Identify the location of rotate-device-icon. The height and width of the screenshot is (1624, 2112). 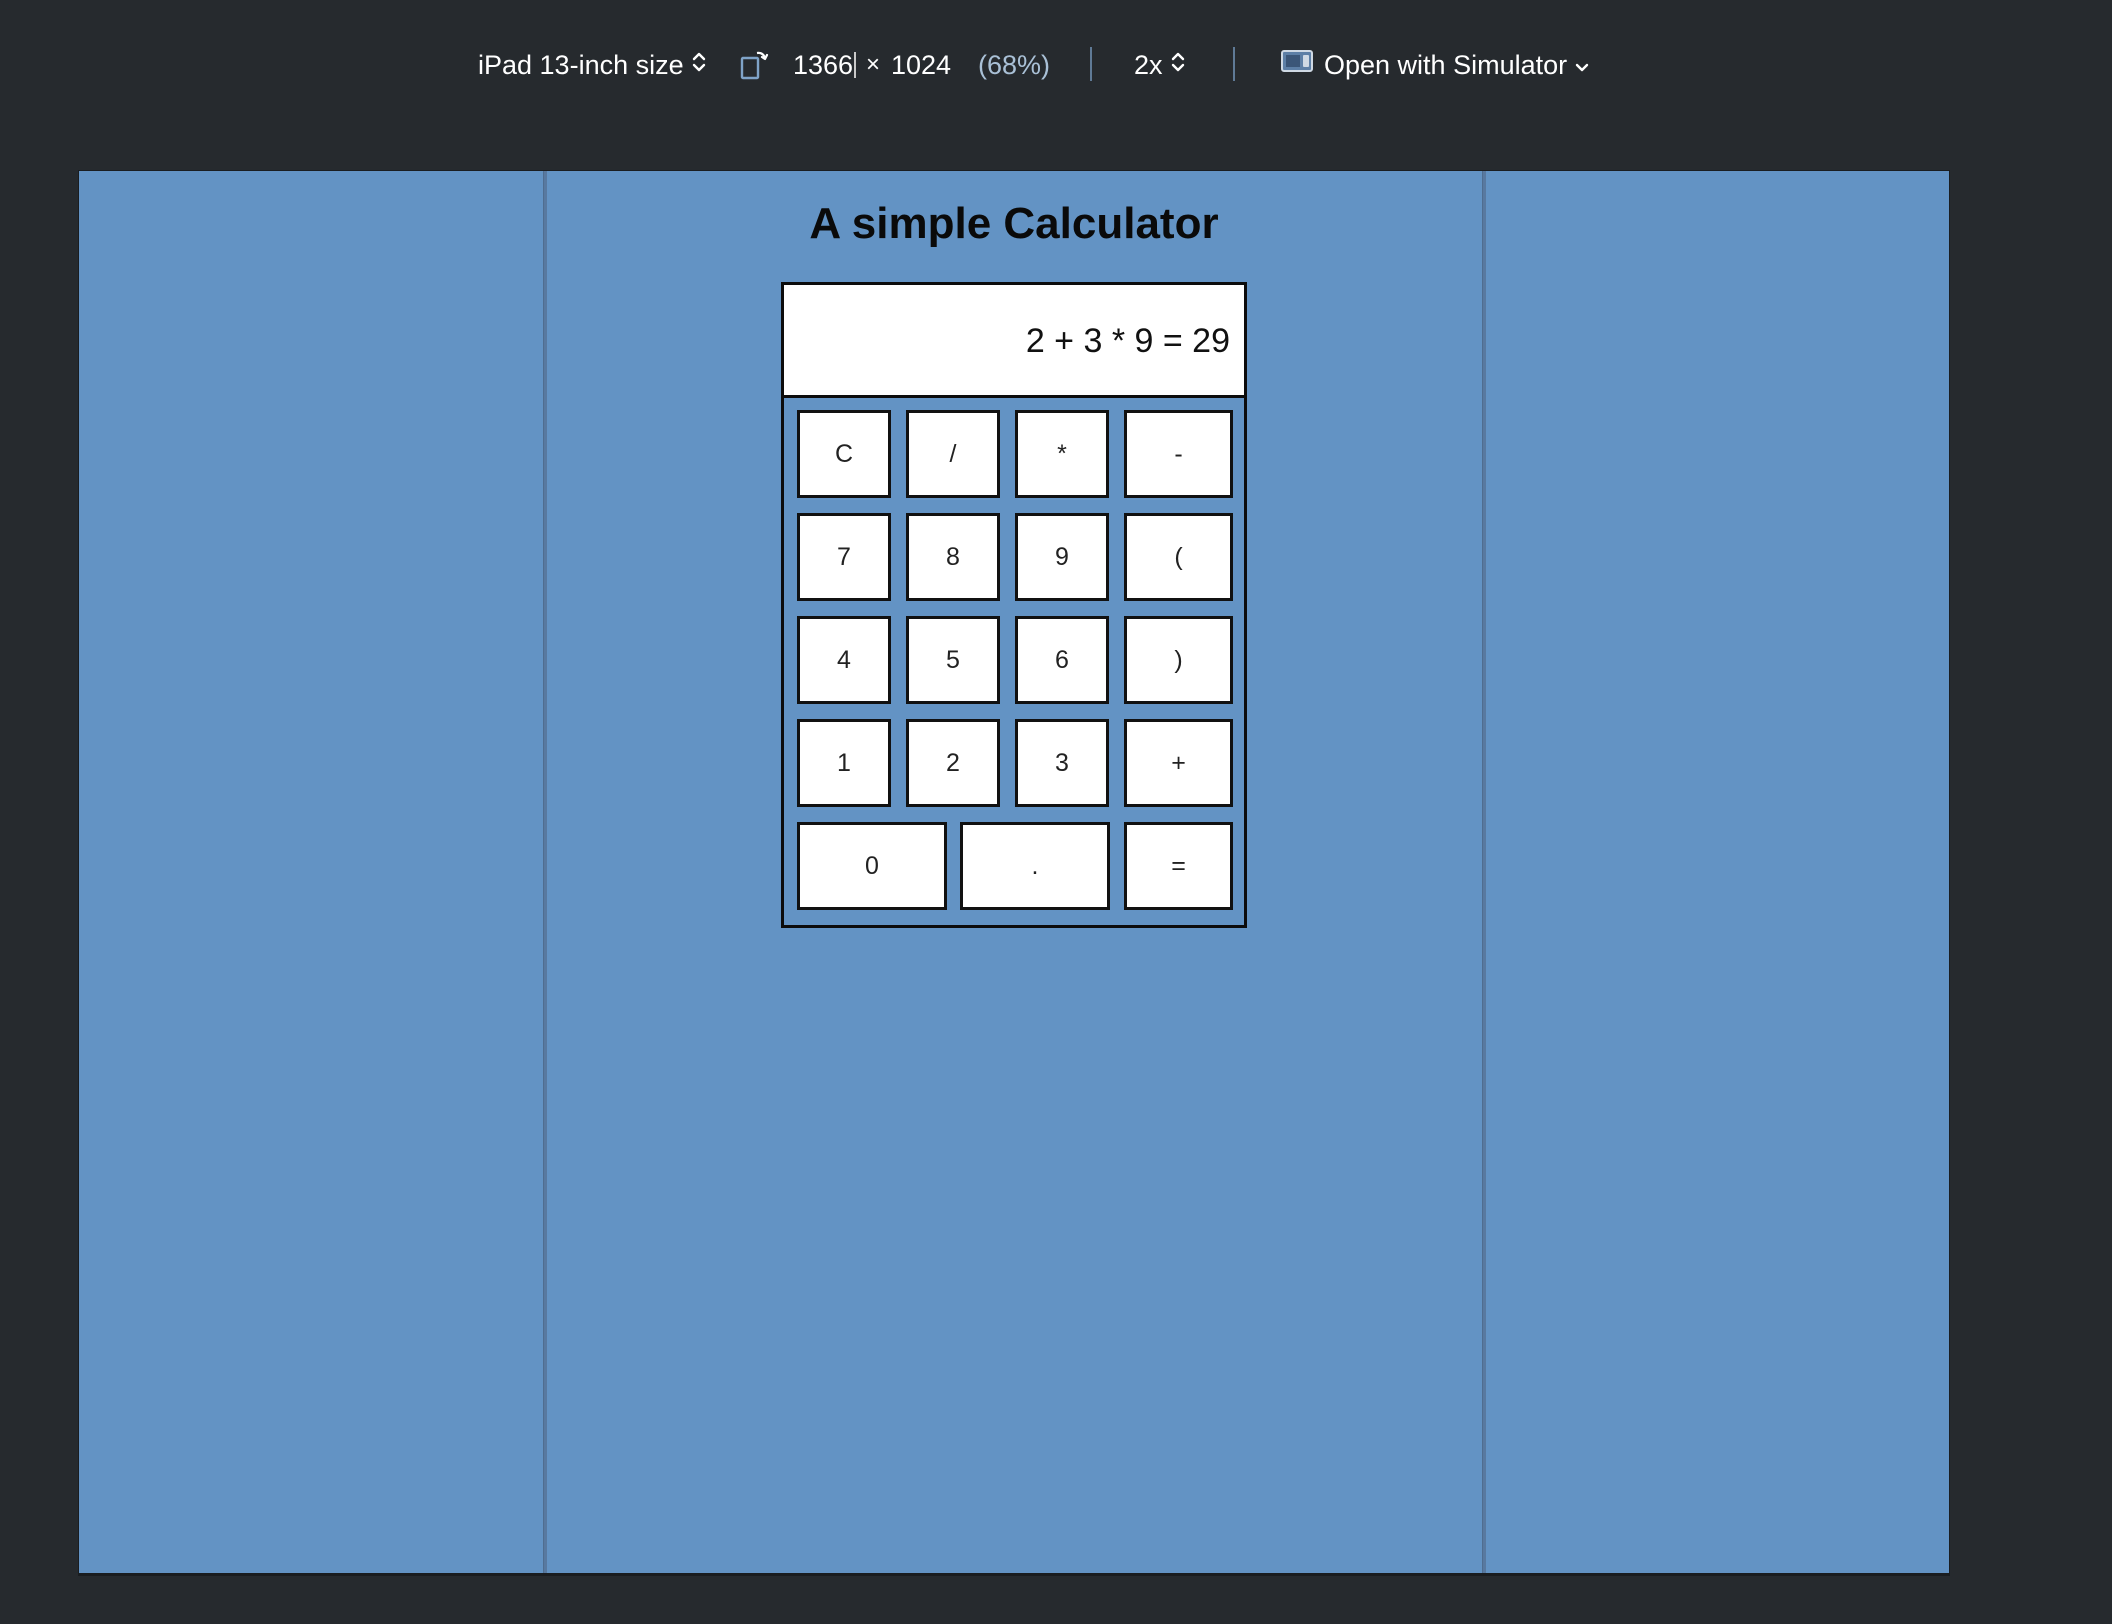
(755, 65).